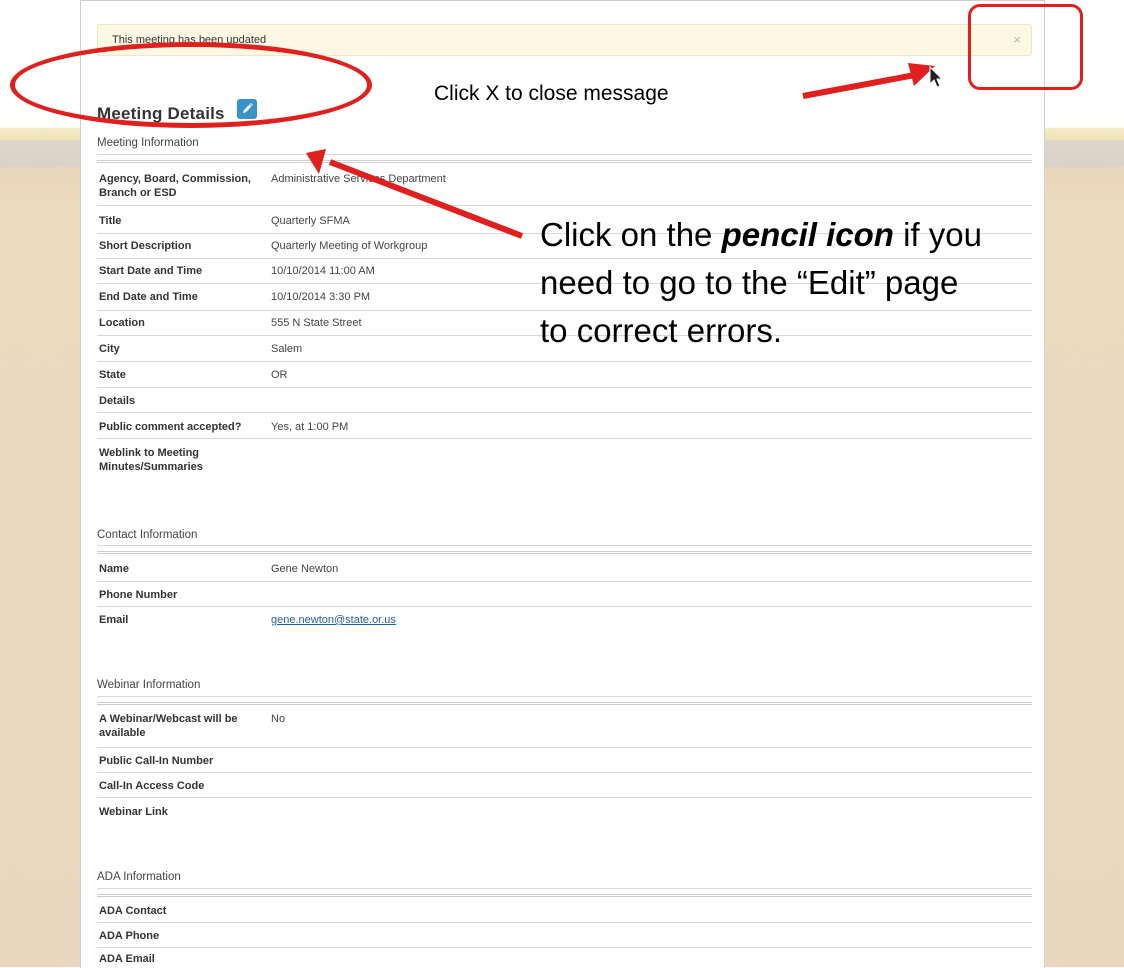 This screenshot has width=1124, height=968. Describe the element at coordinates (938, 234) in the screenshot. I see `pencil-hint-post: if you` at that location.